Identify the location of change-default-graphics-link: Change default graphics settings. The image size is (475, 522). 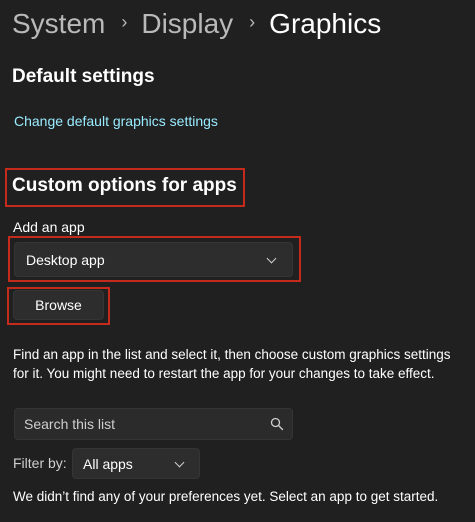
(116, 121).